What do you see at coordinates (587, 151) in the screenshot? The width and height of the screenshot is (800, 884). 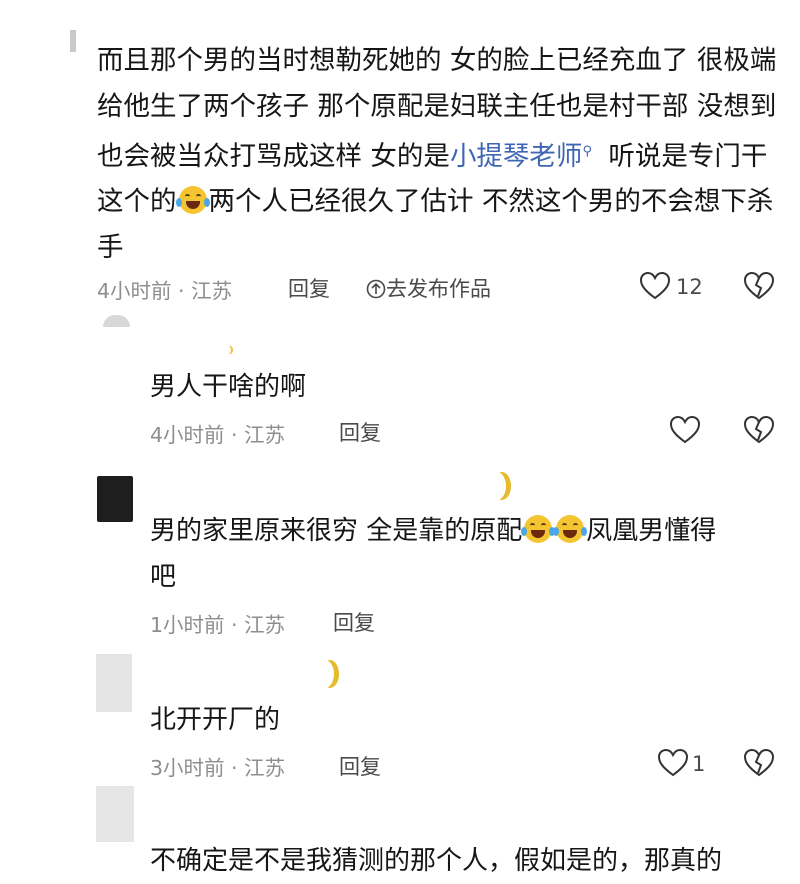 I see `search-icon: ⚲` at bounding box center [587, 151].